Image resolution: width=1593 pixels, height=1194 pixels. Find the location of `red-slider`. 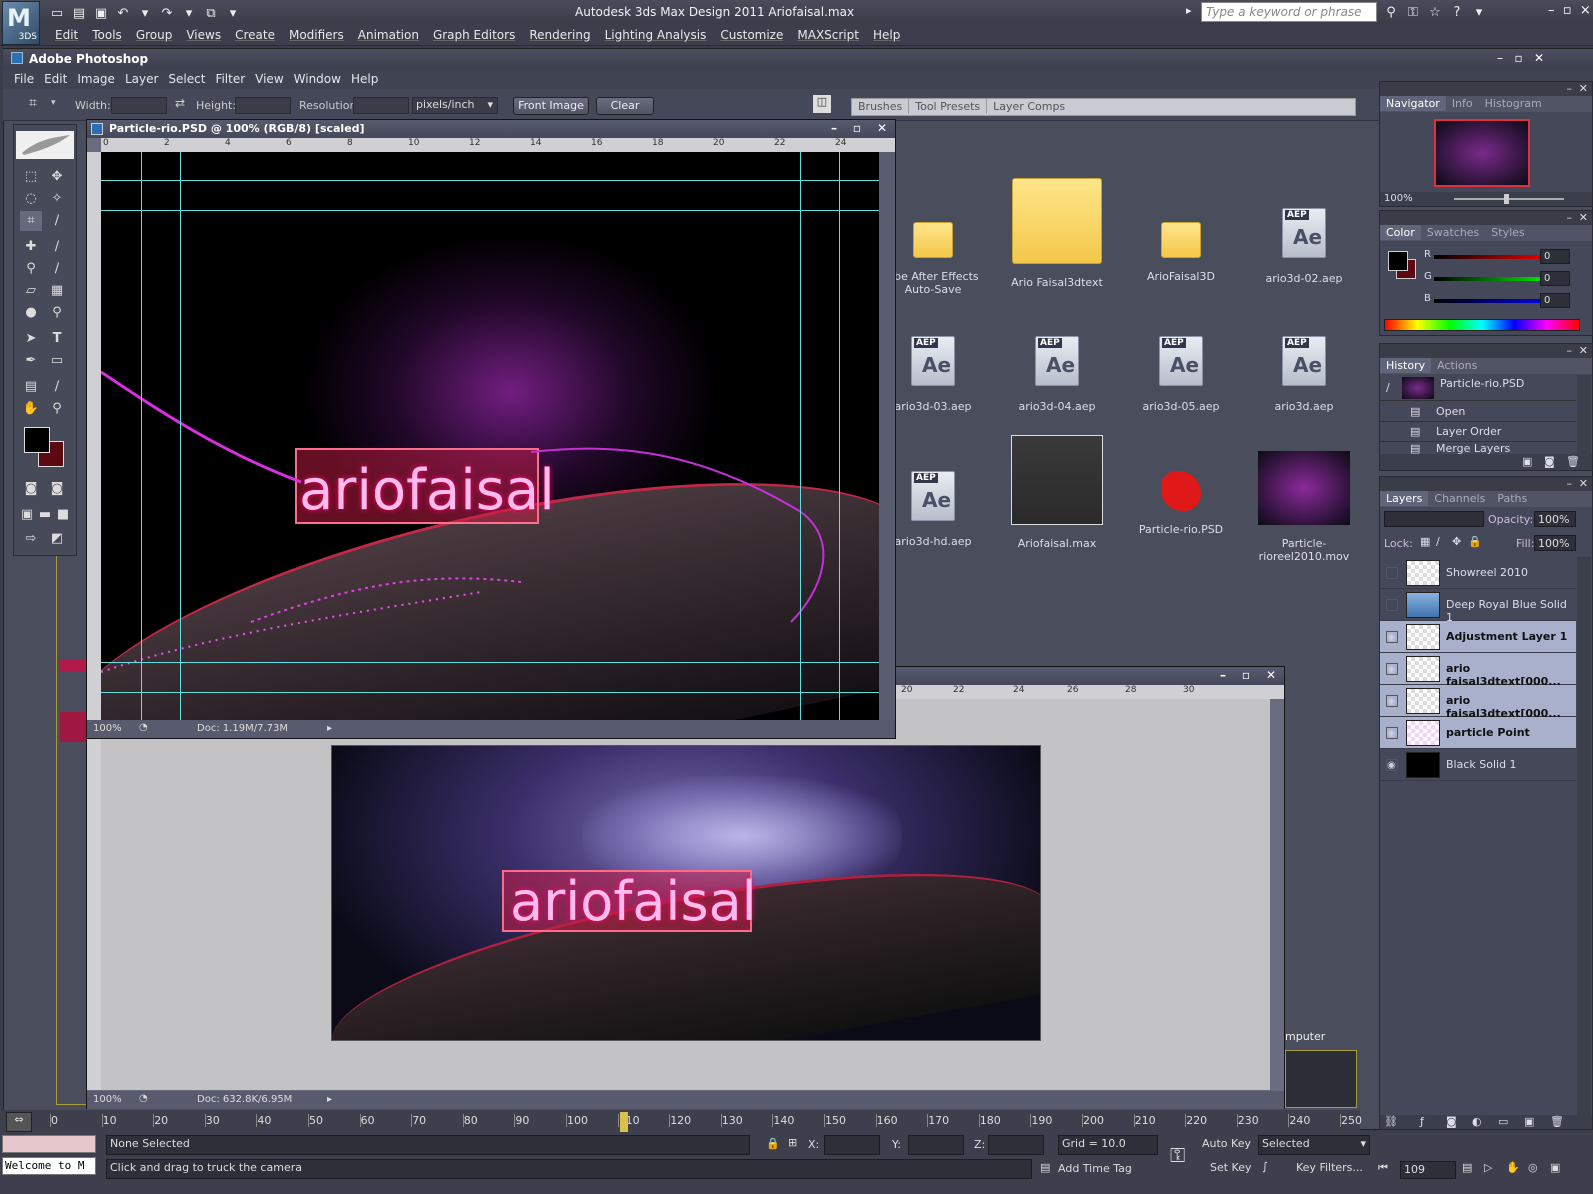

red-slider is located at coordinates (1495, 257).